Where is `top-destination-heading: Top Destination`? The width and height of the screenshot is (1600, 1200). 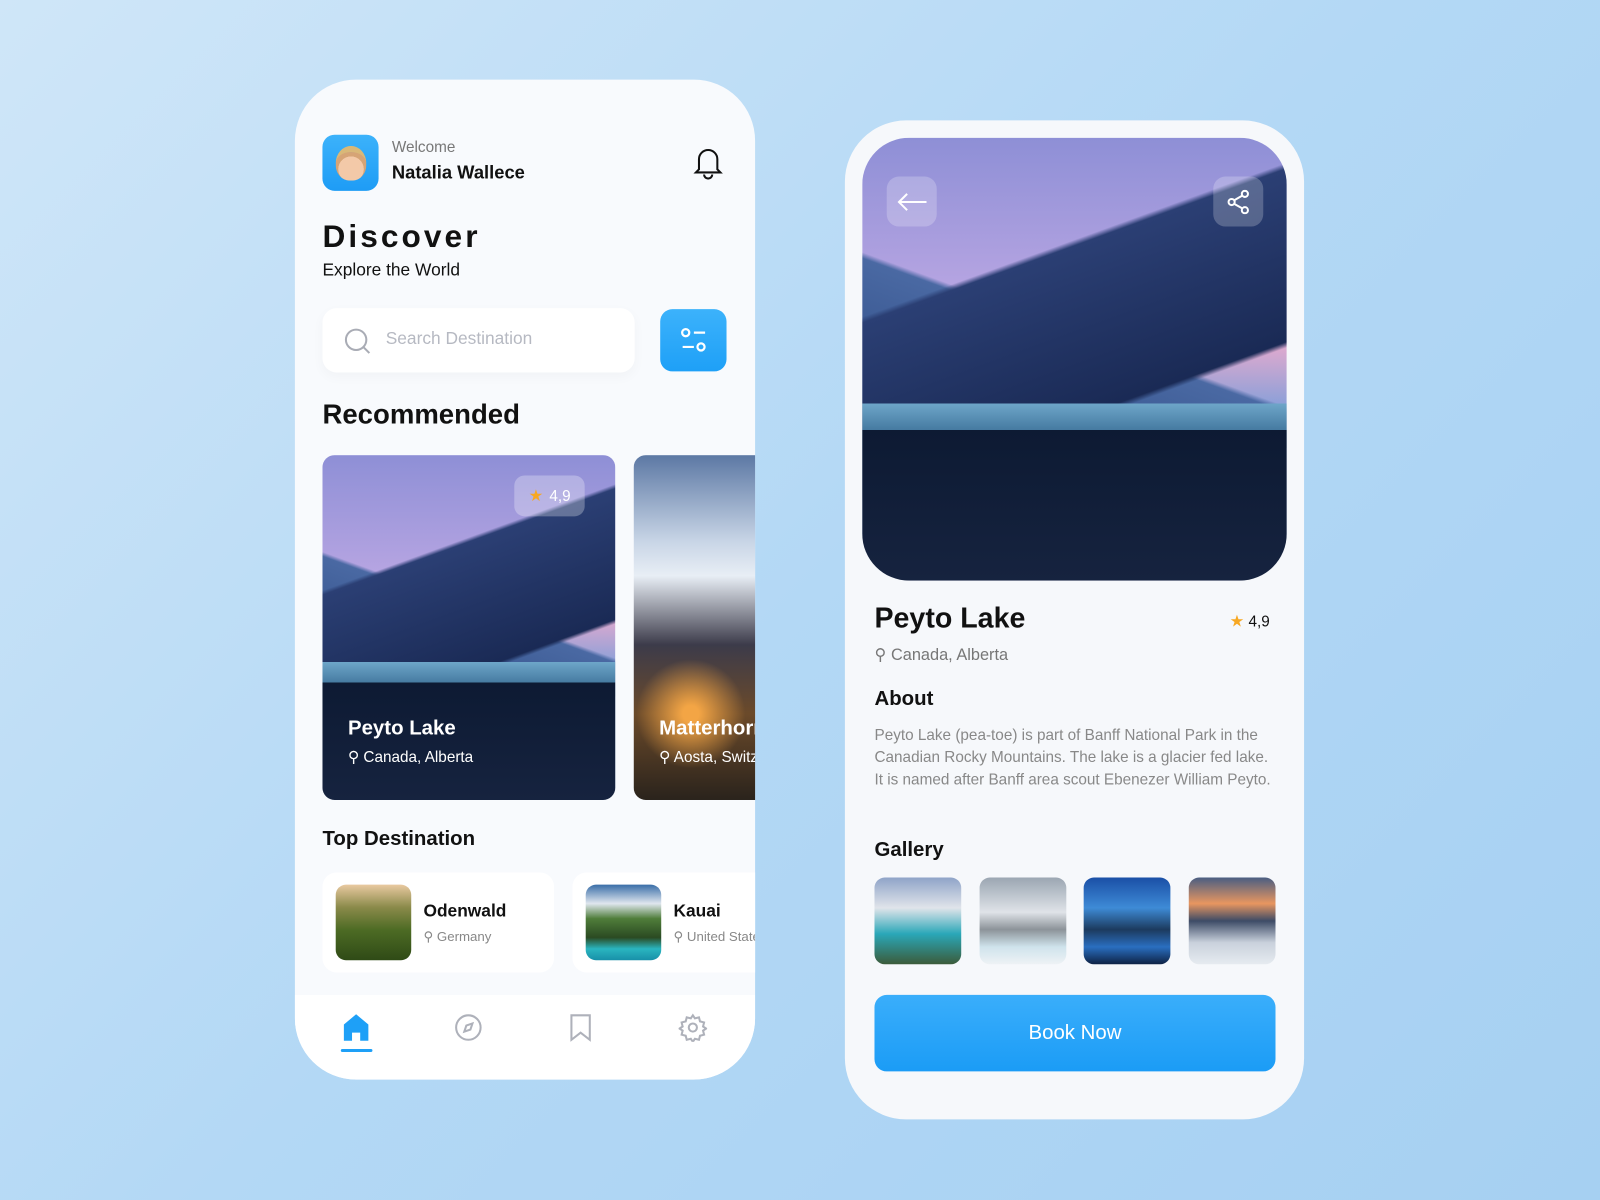 top-destination-heading: Top Destination is located at coordinates (399, 838).